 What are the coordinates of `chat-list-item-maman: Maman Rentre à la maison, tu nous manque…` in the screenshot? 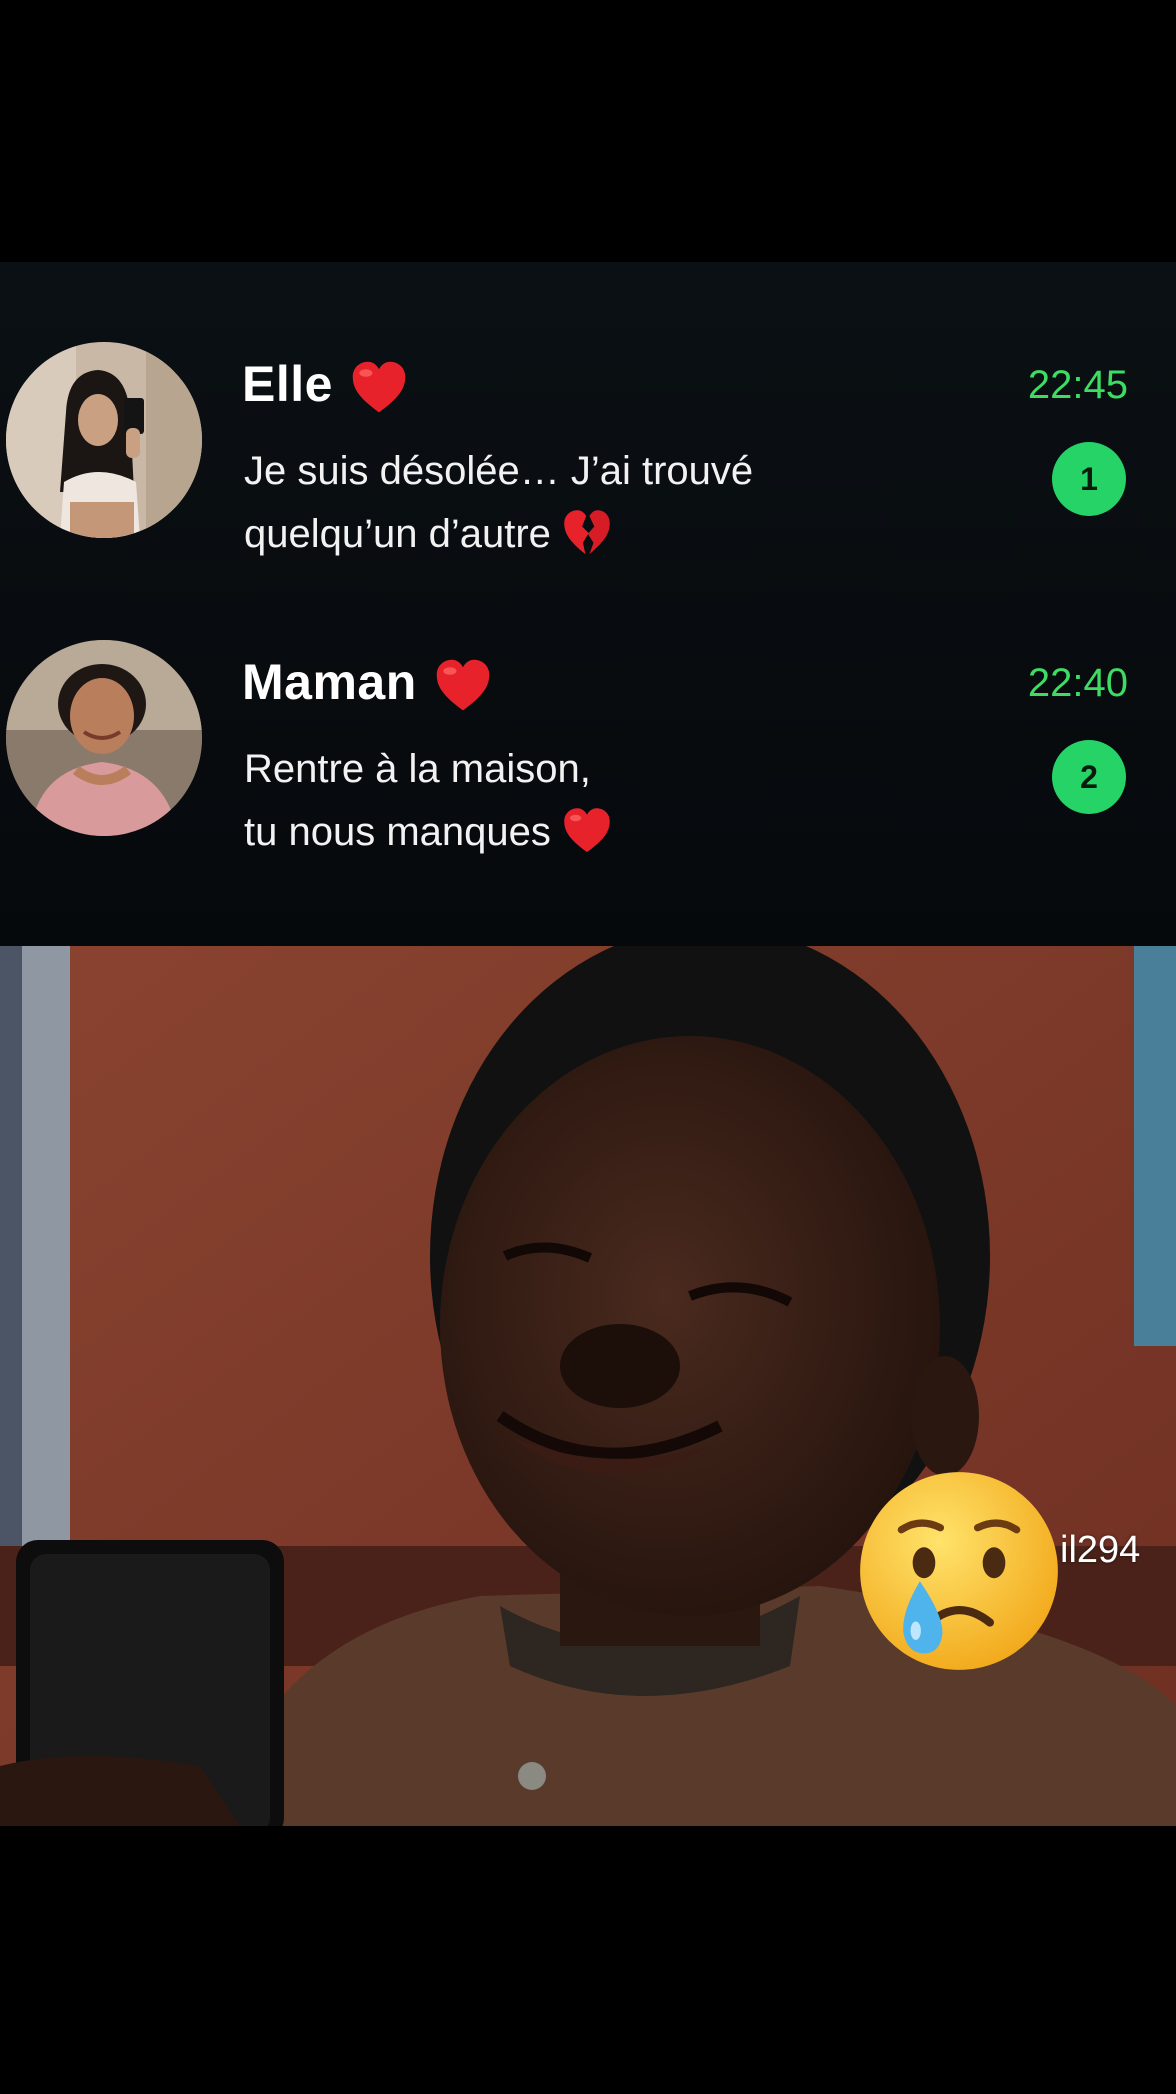 It's located at (588, 770).